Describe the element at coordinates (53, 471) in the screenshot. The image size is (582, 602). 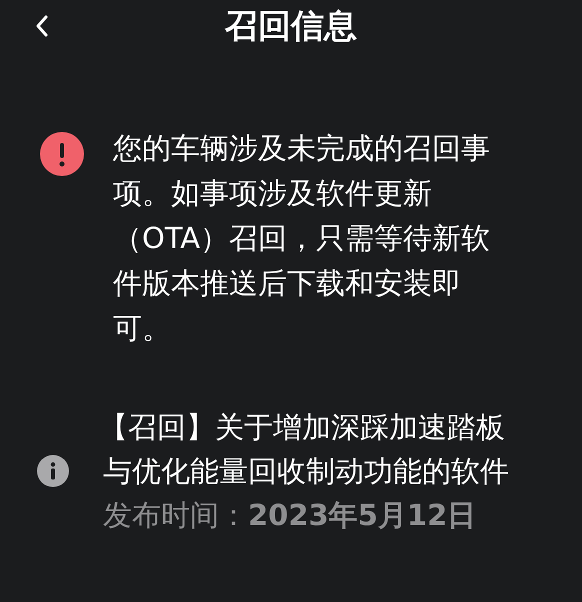
I see `info-icon` at that location.